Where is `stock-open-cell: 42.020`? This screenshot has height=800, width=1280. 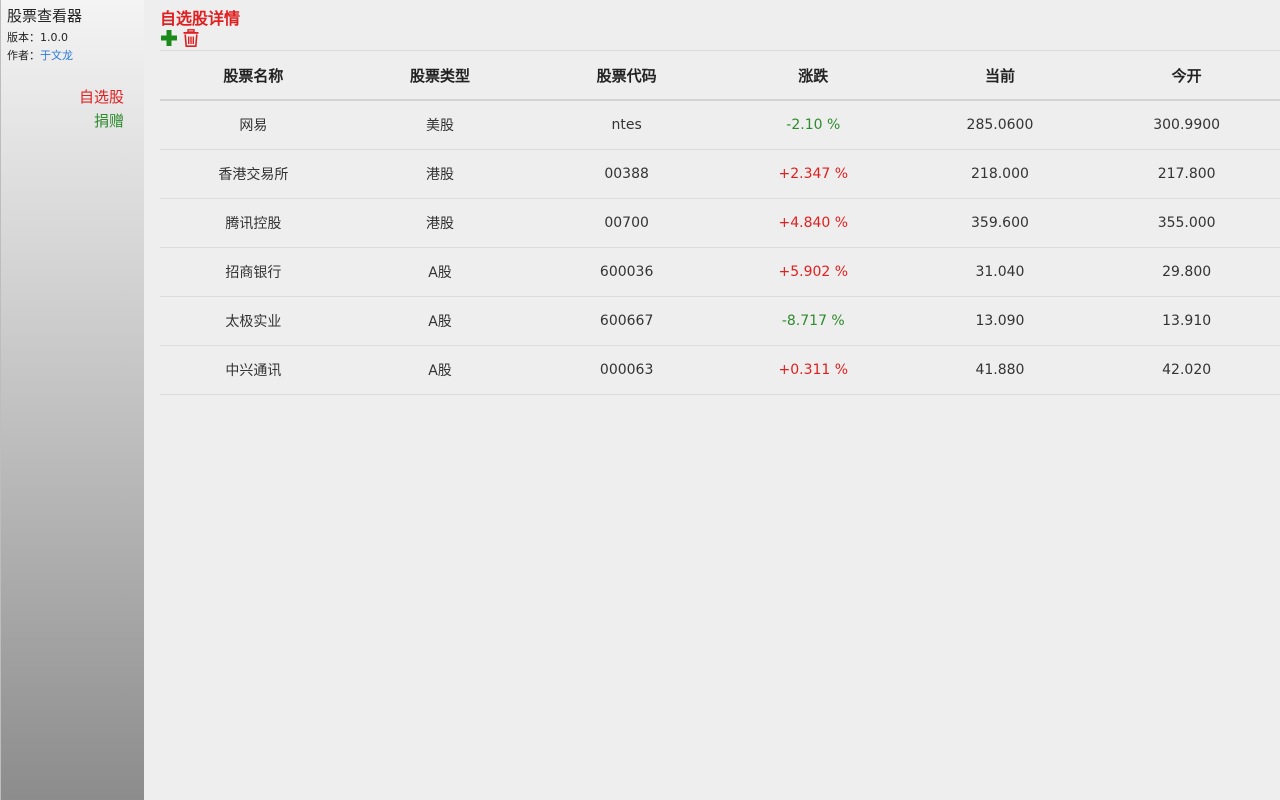
stock-open-cell: 42.020 is located at coordinates (1186, 370).